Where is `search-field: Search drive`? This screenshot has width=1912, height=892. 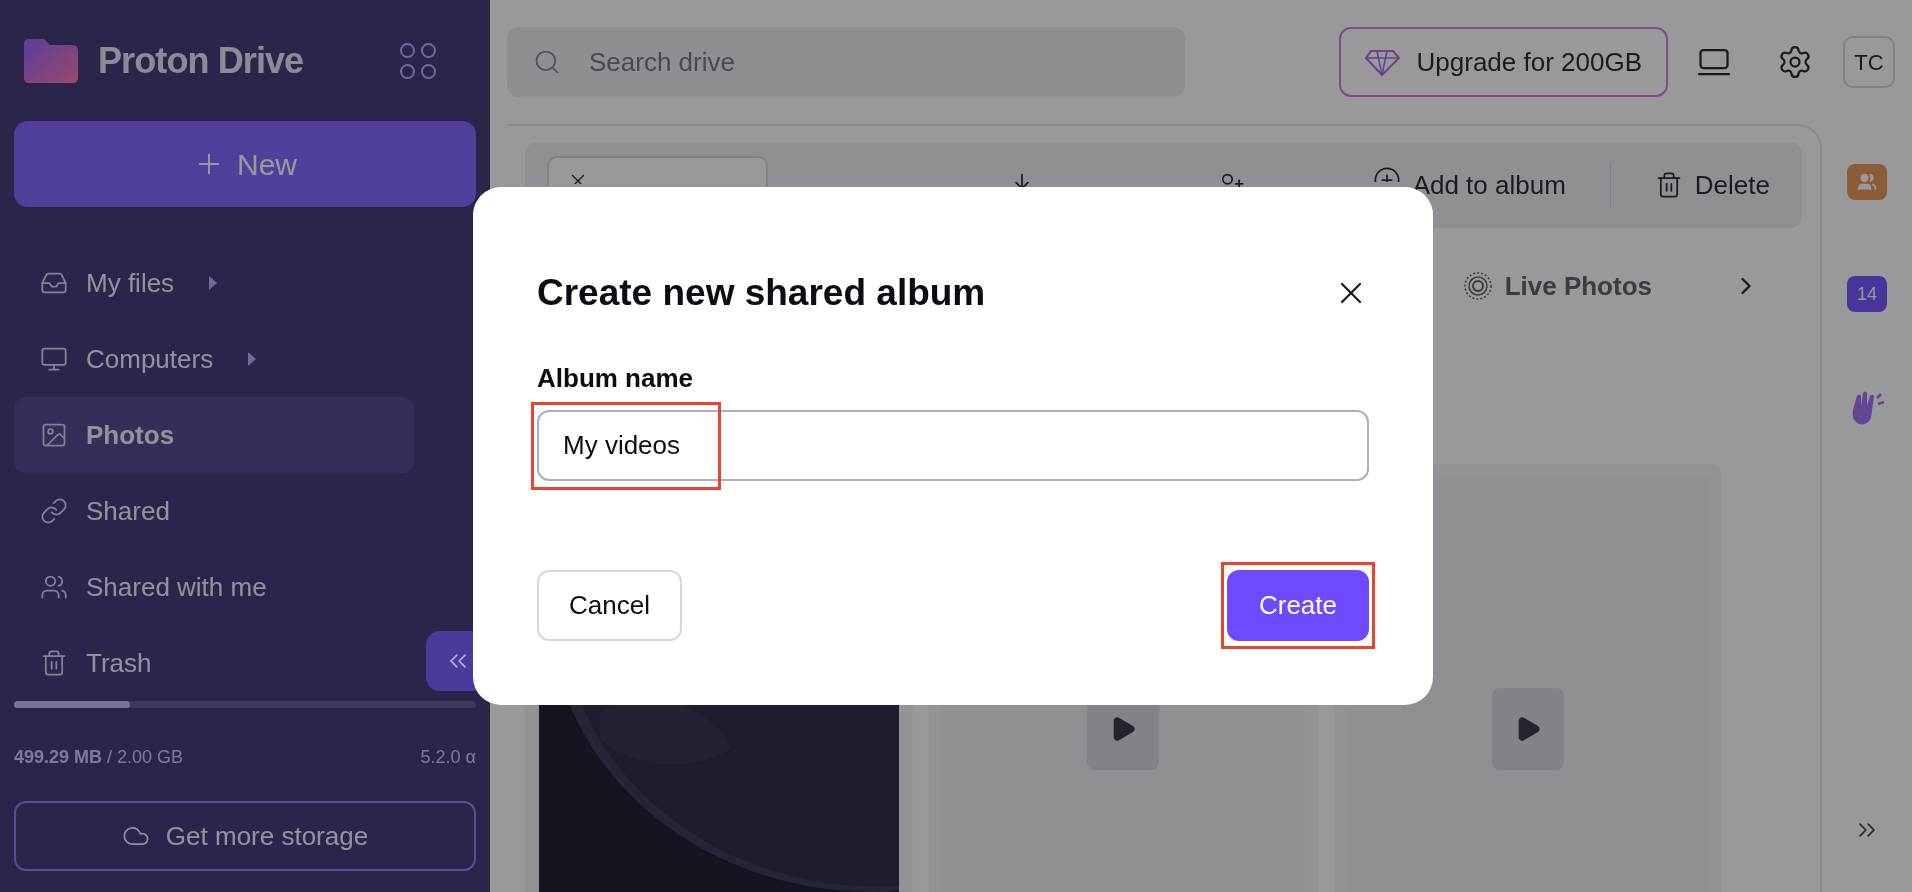 search-field: Search drive is located at coordinates (846, 62).